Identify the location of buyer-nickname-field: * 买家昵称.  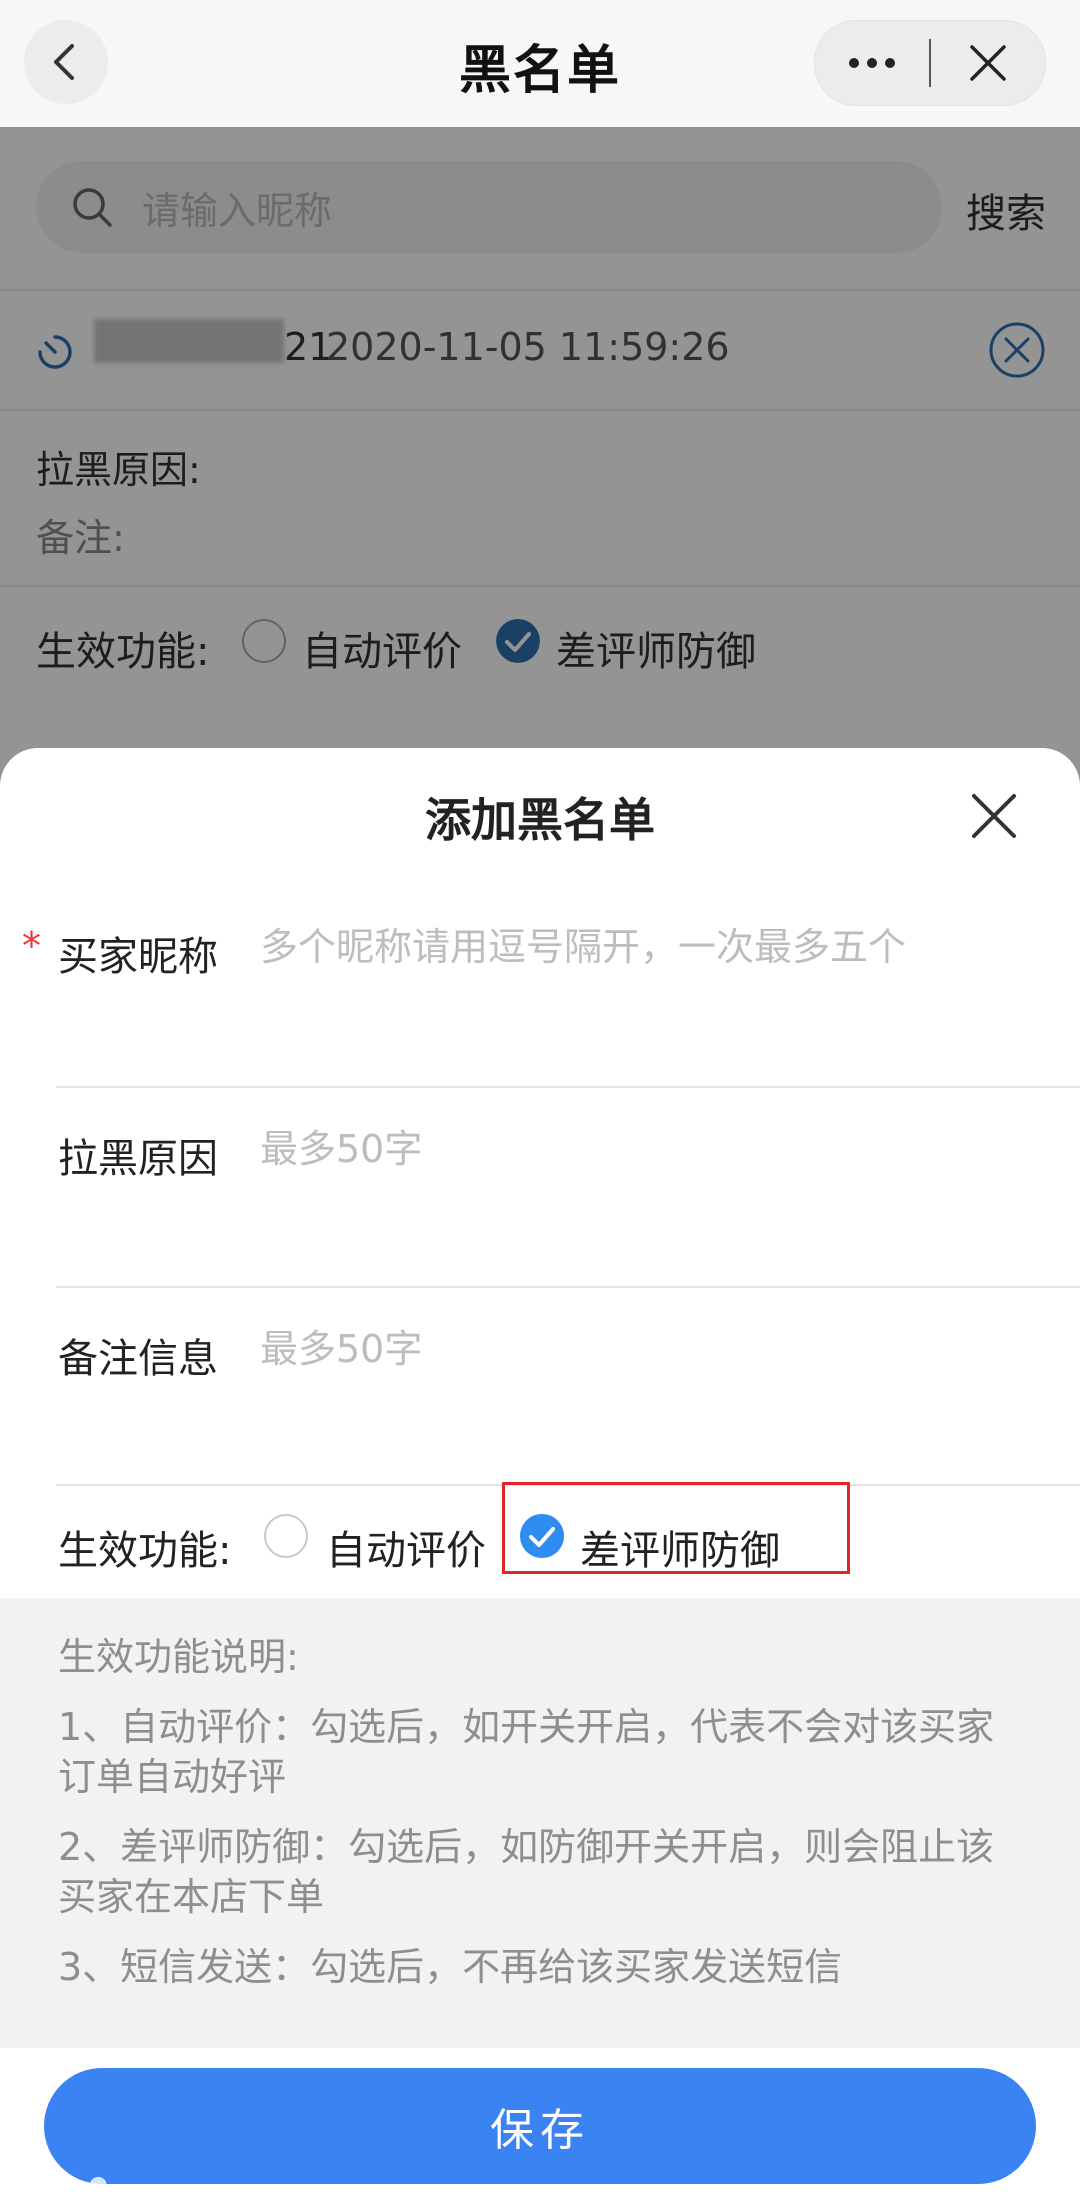
(551, 987).